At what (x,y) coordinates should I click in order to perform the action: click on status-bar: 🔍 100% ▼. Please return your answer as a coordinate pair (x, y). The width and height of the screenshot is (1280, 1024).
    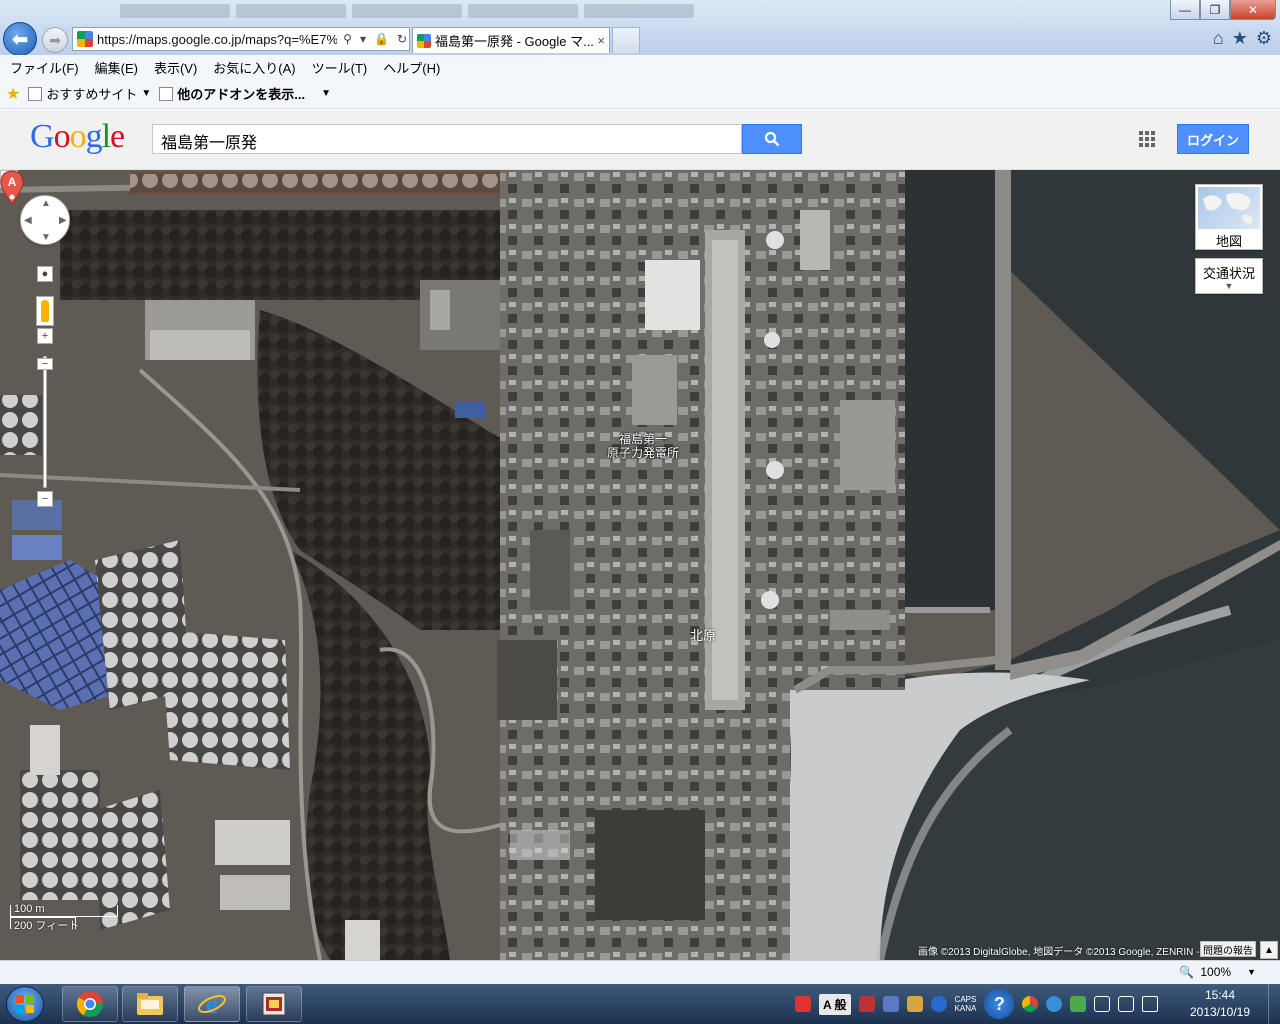
    Looking at the image, I should click on (640, 972).